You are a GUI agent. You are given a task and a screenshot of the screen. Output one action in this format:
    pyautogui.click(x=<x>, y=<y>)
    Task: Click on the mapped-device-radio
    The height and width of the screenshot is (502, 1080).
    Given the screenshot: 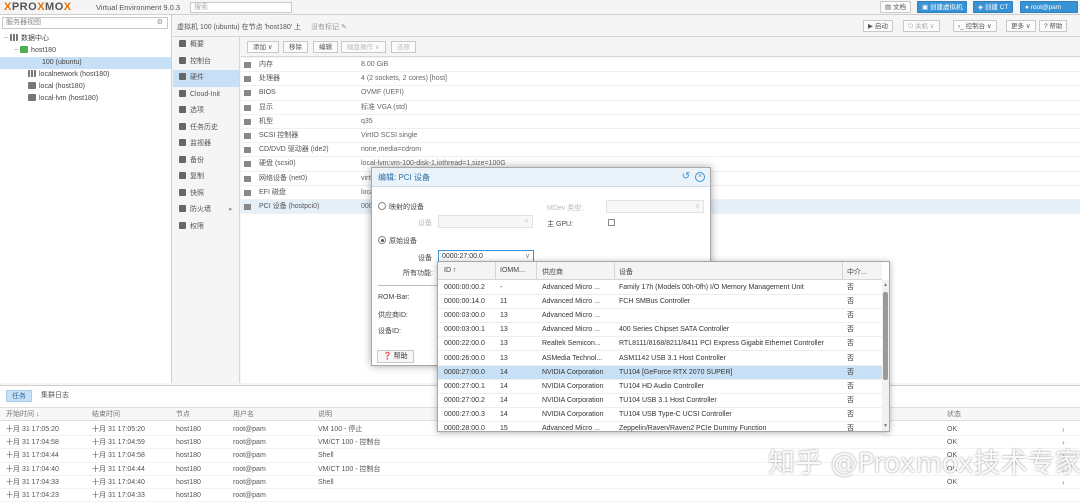 What is the action you would take?
    pyautogui.click(x=382, y=206)
    